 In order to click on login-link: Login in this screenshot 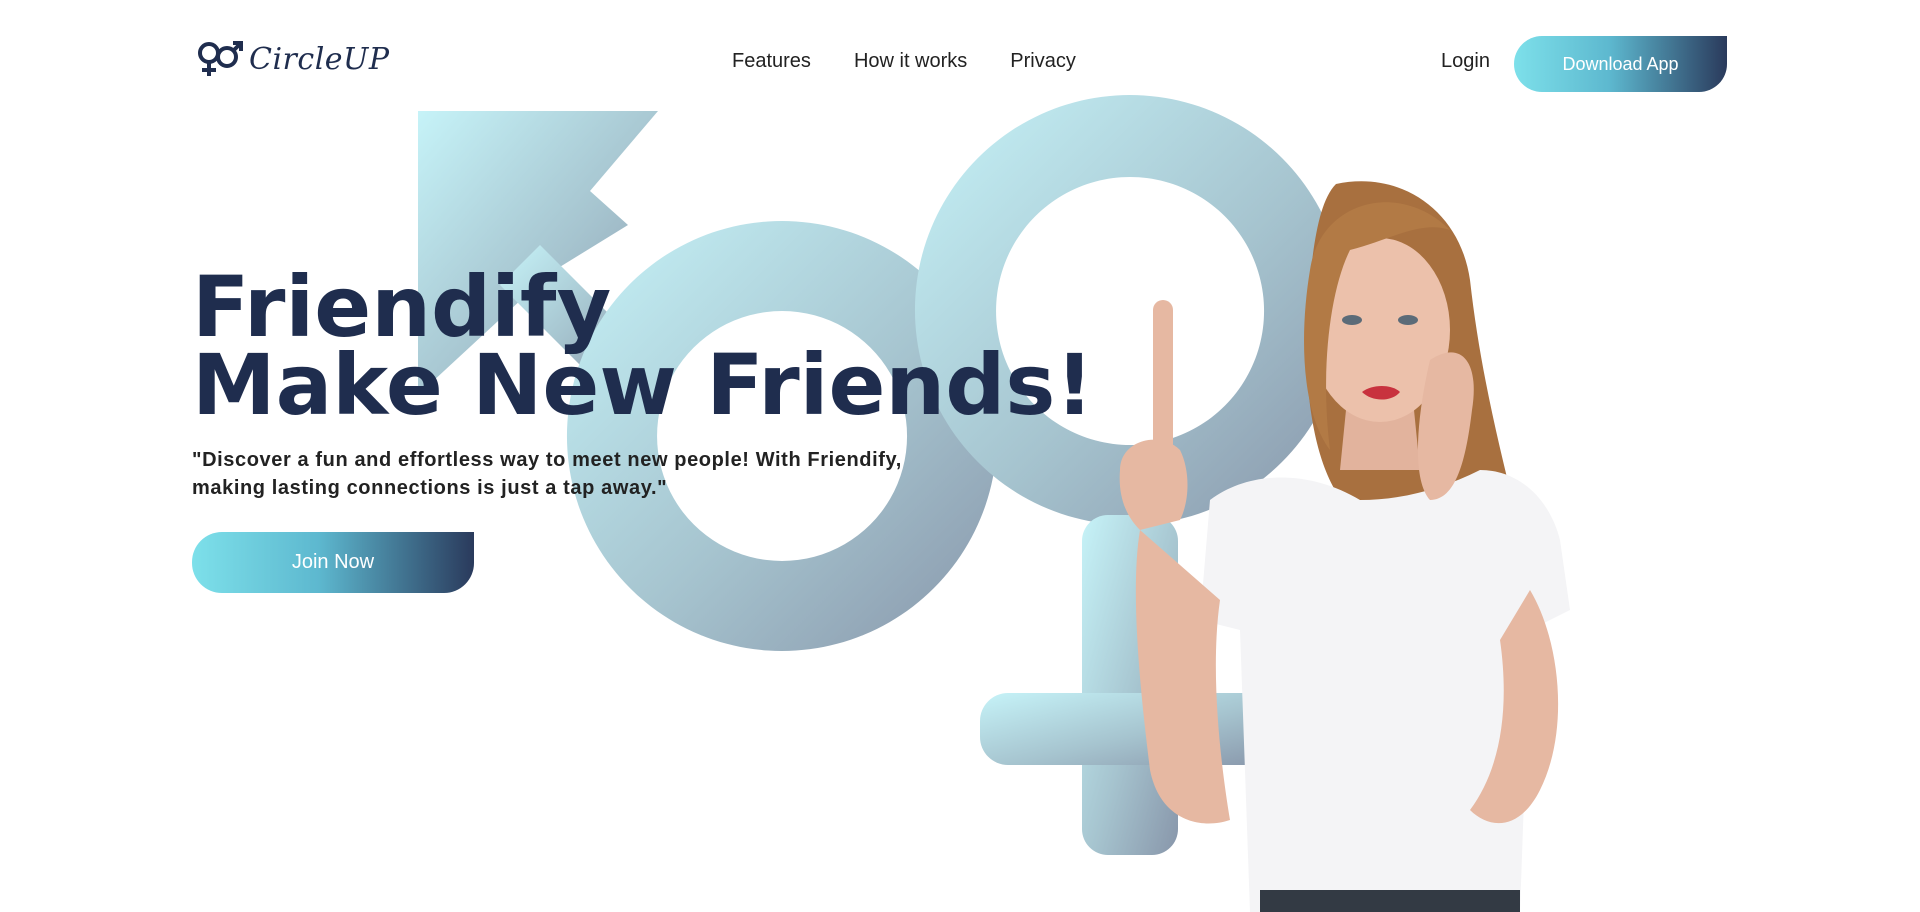, I will do `click(1465, 61)`.